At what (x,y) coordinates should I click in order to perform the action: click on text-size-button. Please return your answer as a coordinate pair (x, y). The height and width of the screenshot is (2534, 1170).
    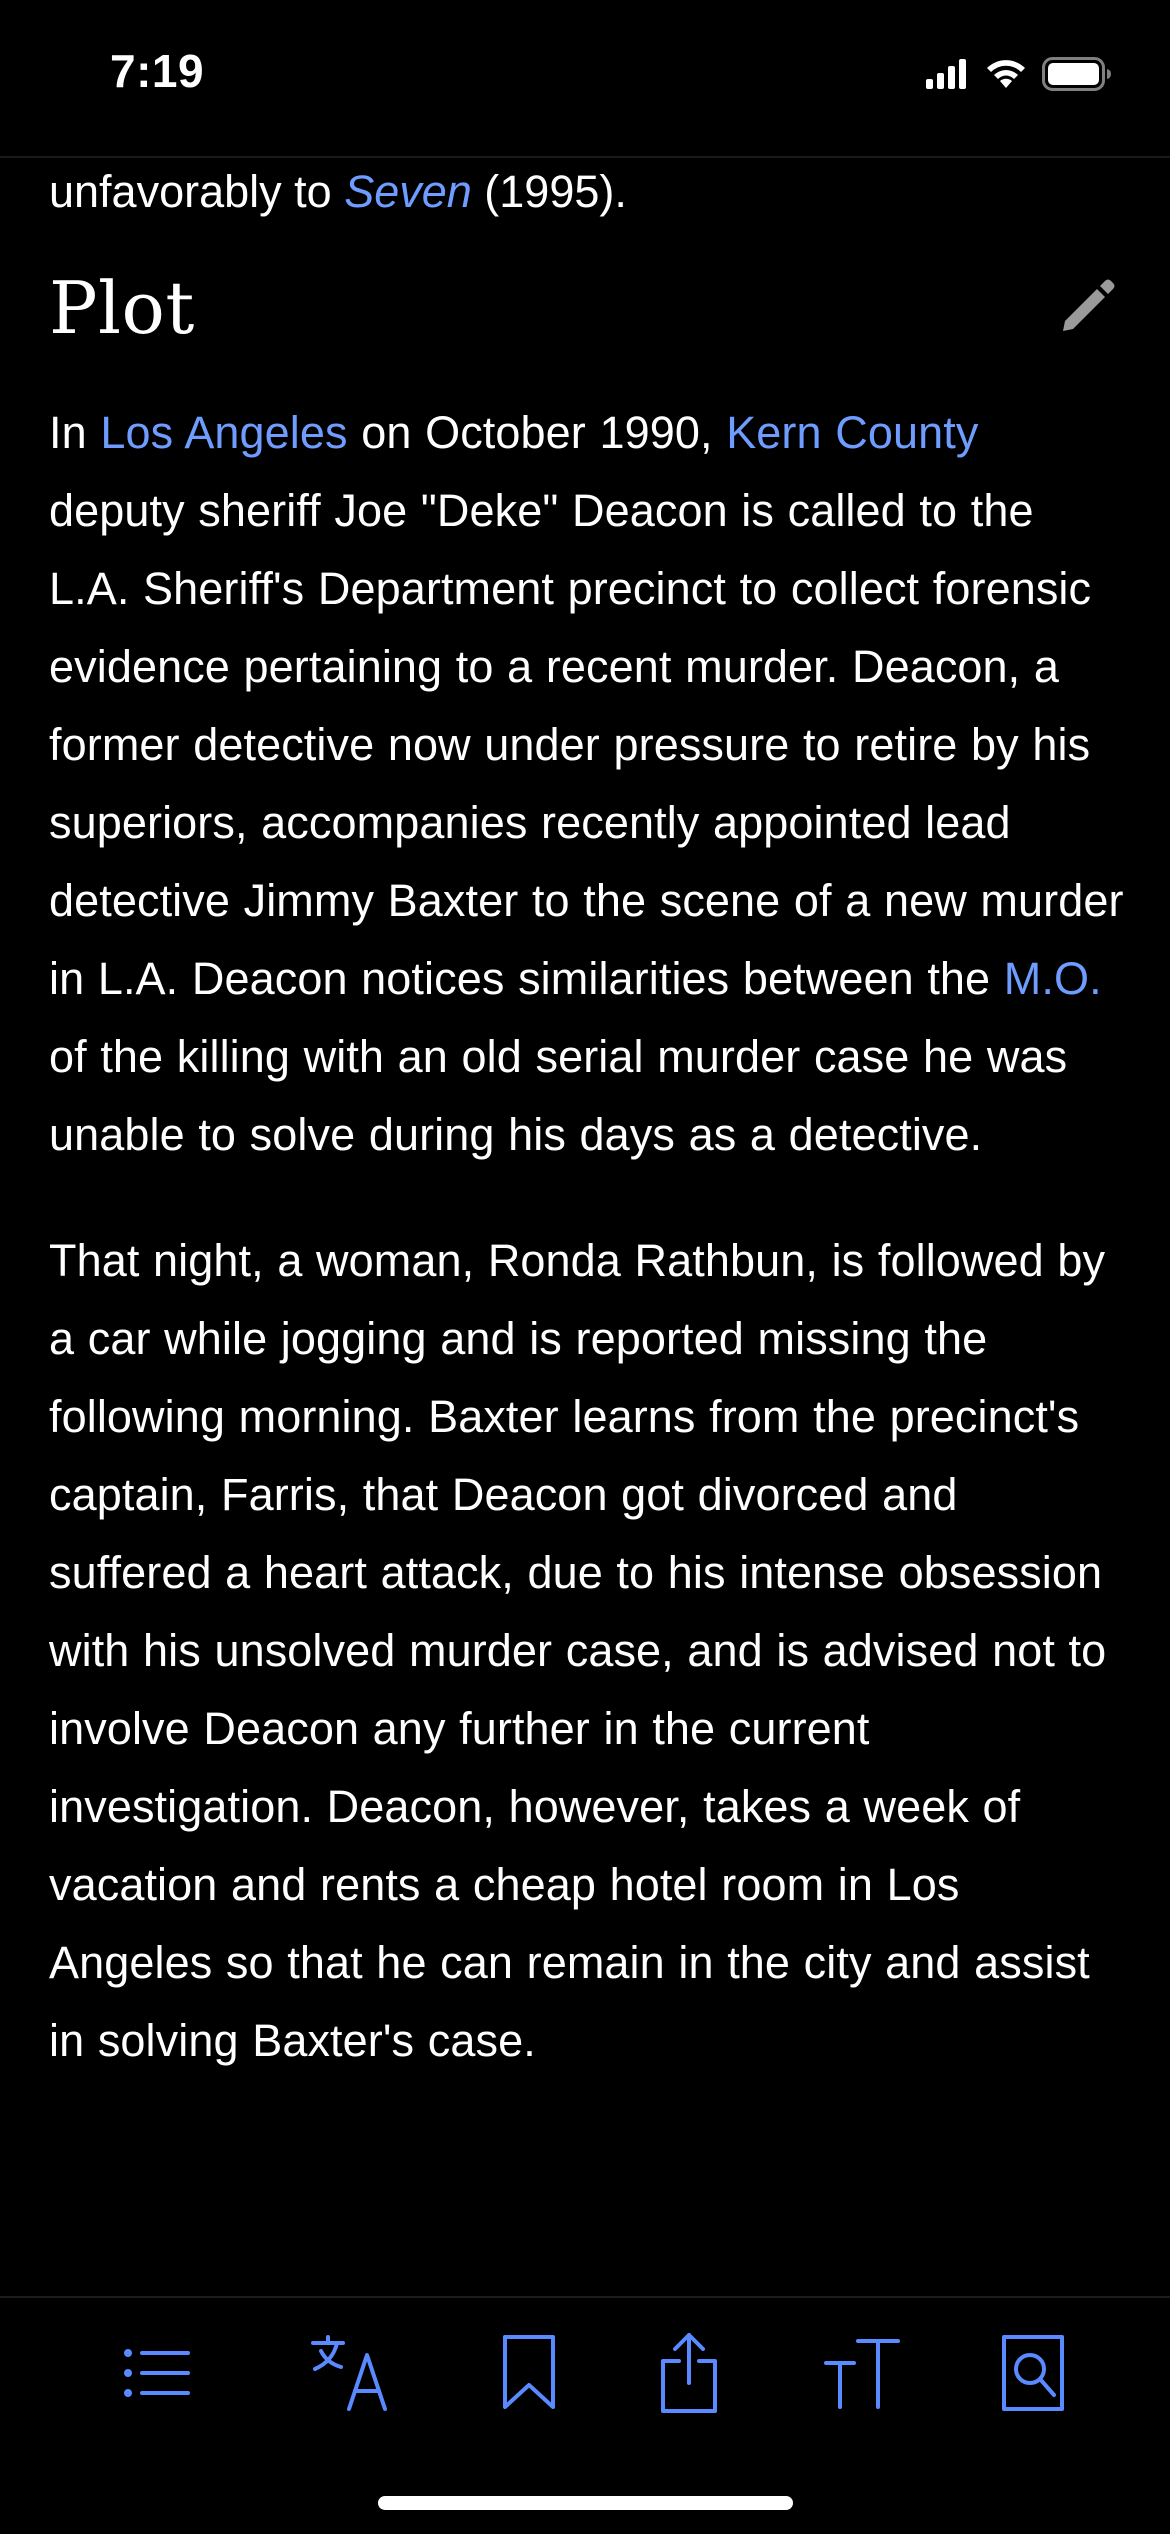
    Looking at the image, I should click on (862, 2373).